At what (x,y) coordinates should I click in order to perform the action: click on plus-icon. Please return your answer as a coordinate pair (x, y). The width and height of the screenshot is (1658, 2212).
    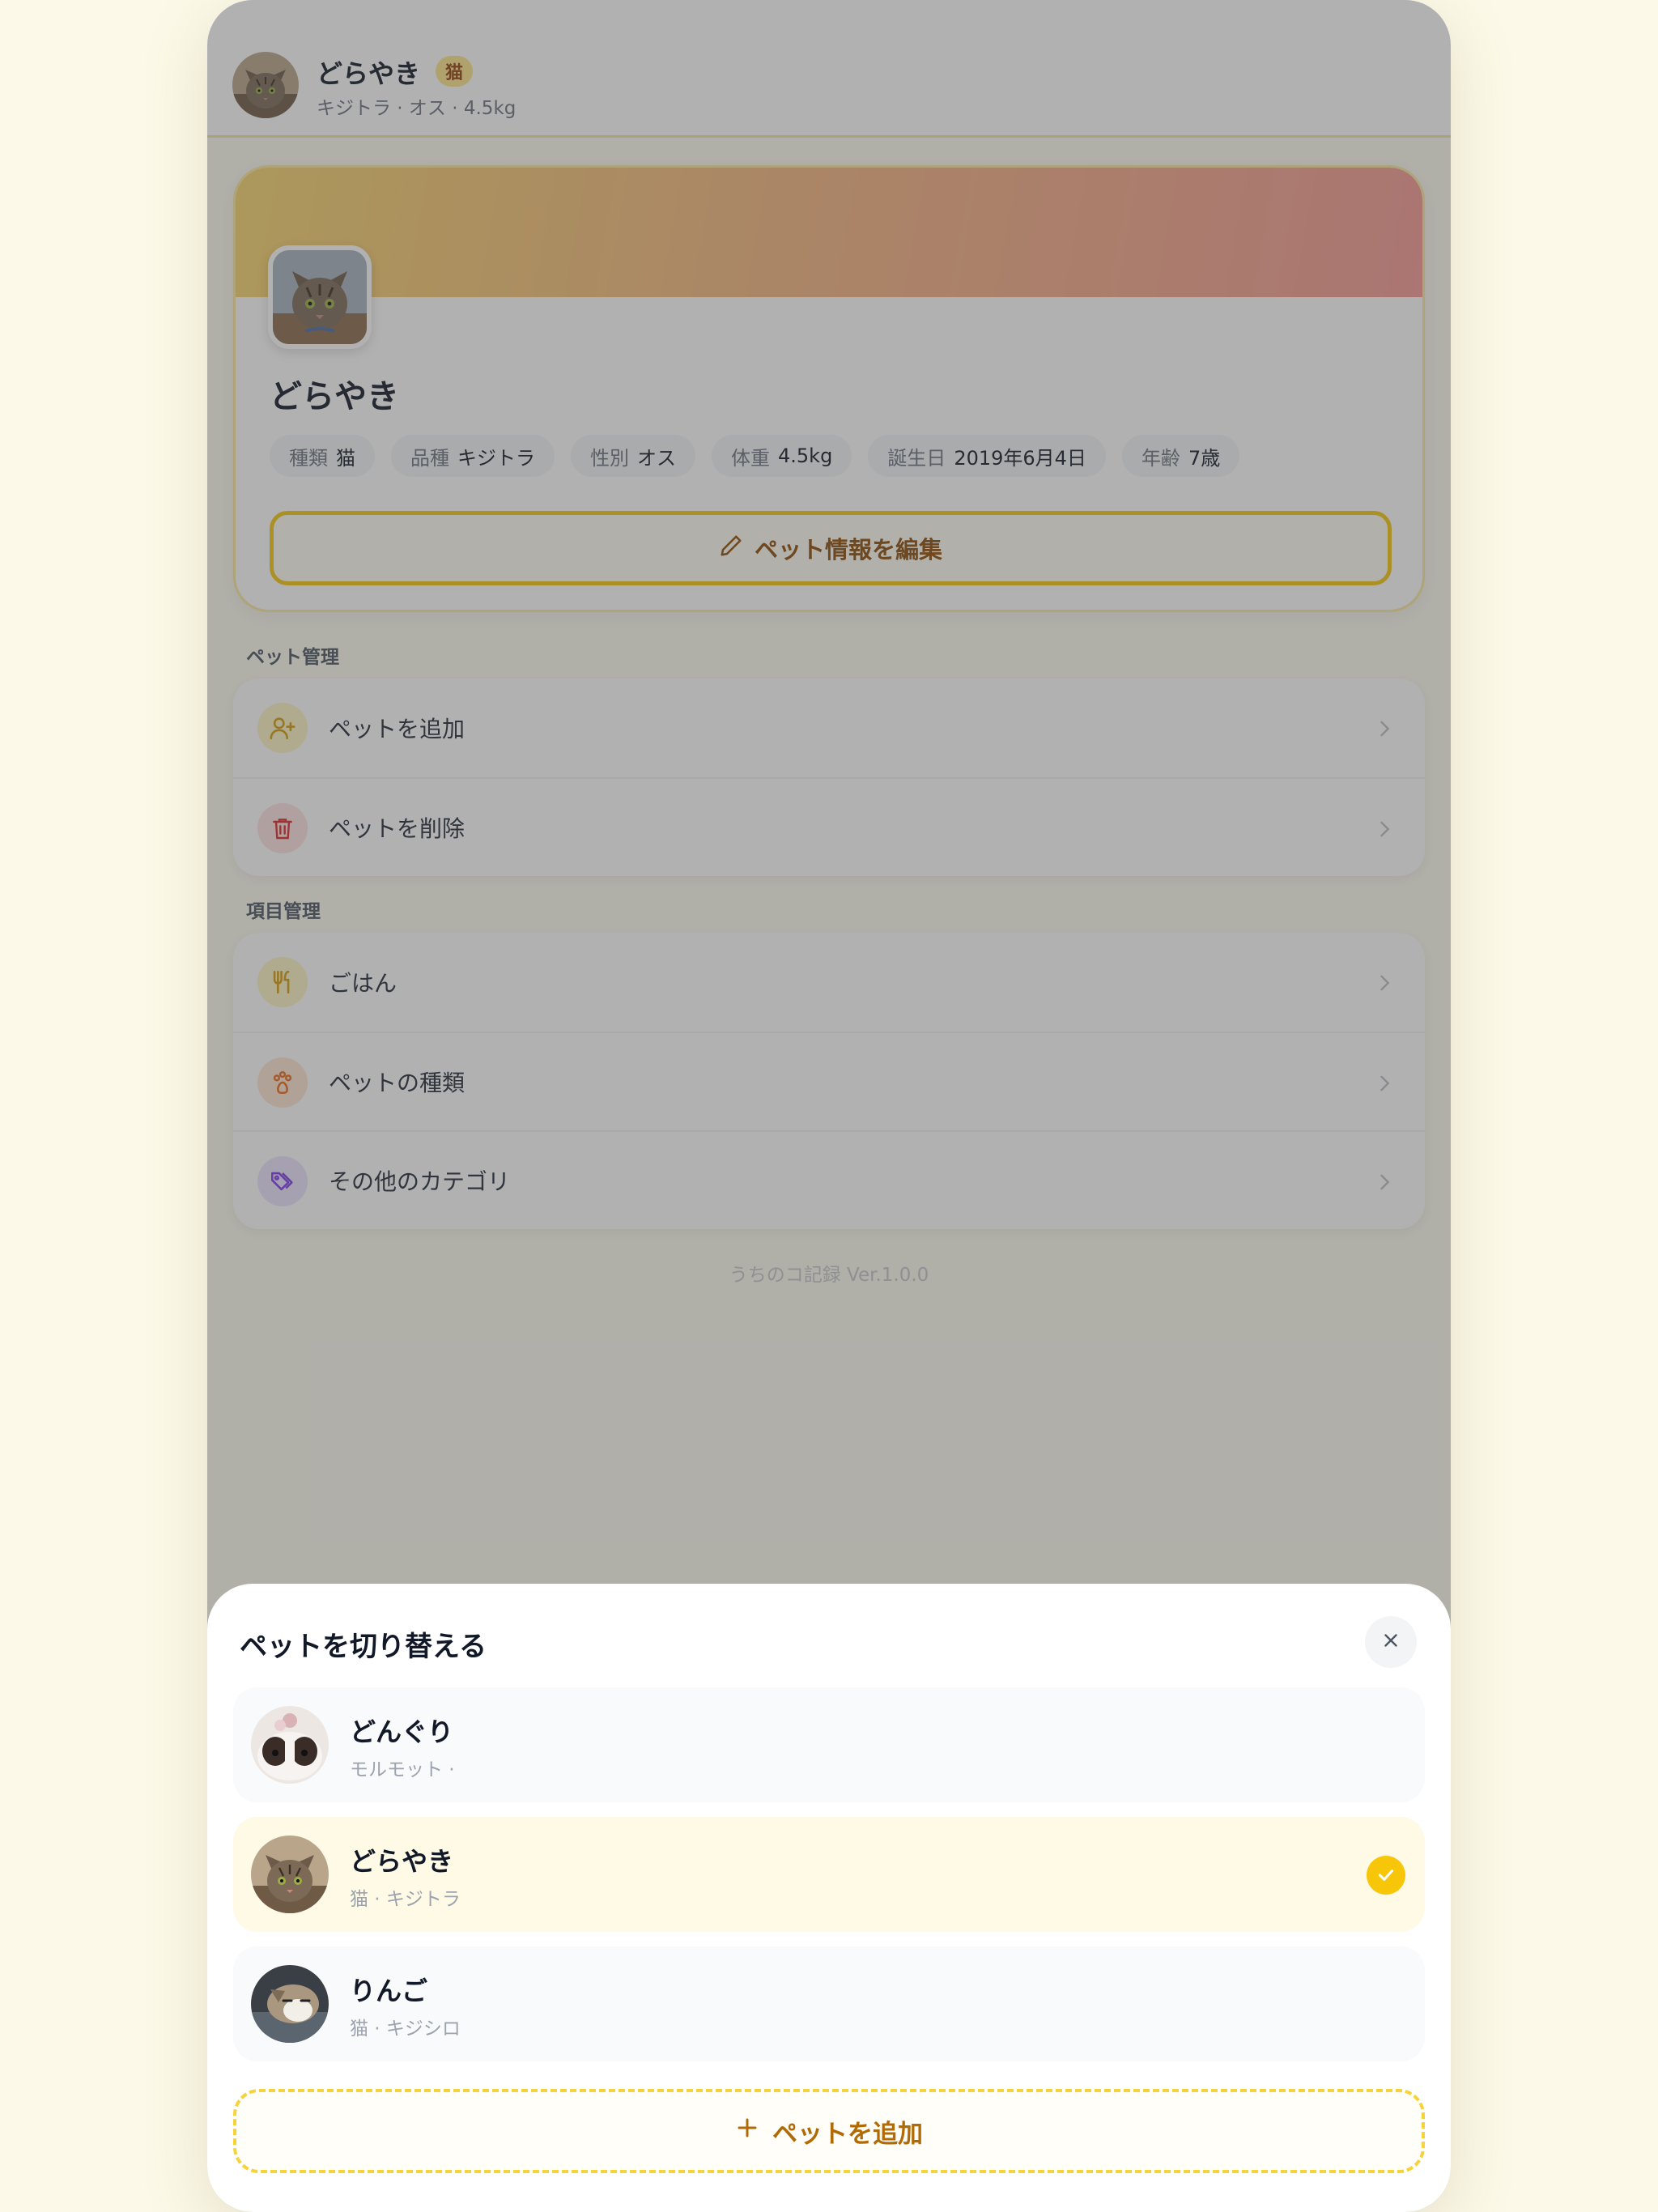
    Looking at the image, I should click on (747, 2131).